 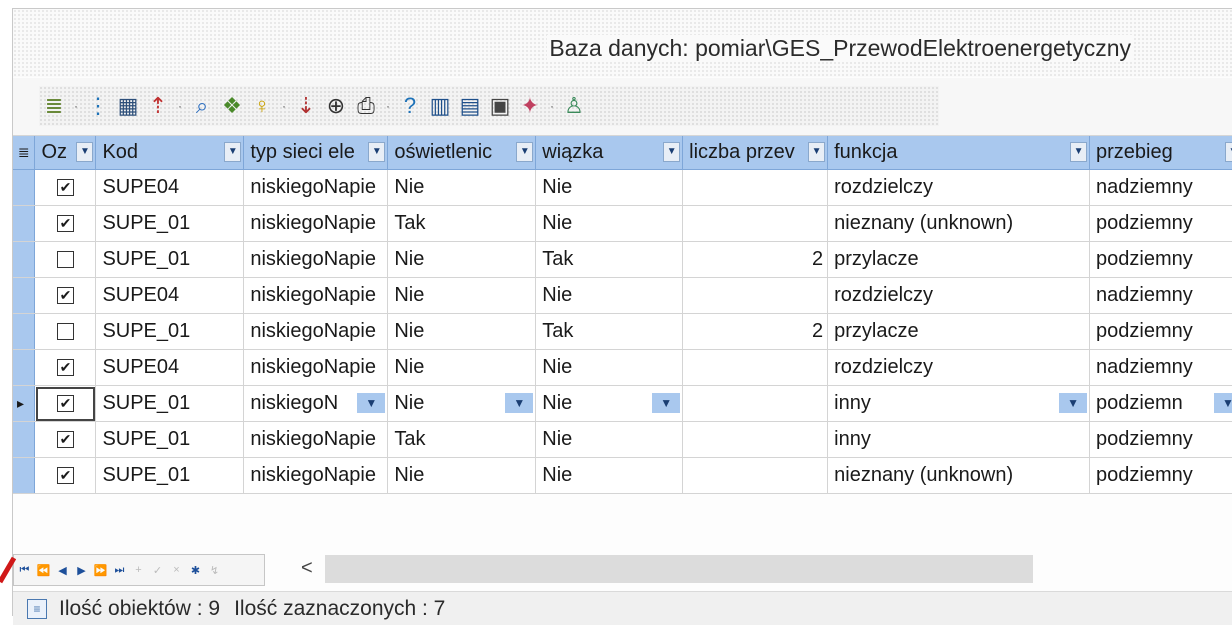 What do you see at coordinates (470, 106) in the screenshot?
I see `columns-edit-icon: ▤` at bounding box center [470, 106].